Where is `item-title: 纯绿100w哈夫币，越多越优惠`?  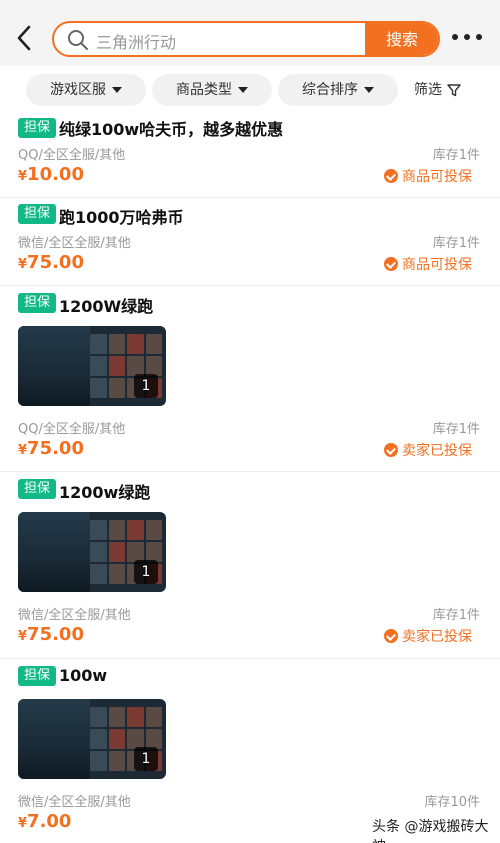
item-title: 纯绿100w哈夫币，越多越优惠 is located at coordinates (171, 129).